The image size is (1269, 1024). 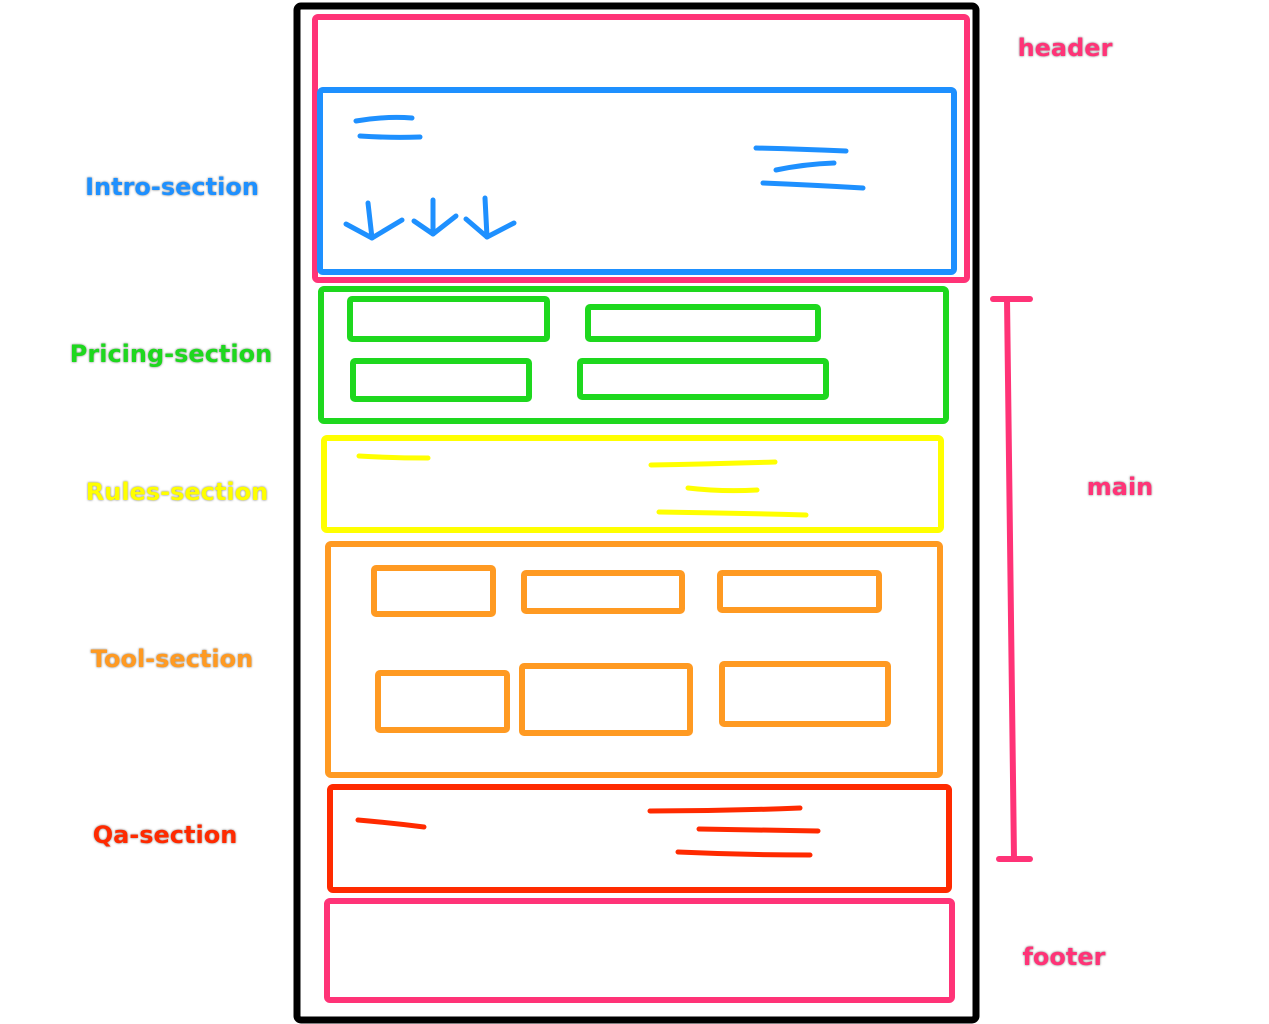 I want to click on qa-section-box, so click(x=639, y=838).